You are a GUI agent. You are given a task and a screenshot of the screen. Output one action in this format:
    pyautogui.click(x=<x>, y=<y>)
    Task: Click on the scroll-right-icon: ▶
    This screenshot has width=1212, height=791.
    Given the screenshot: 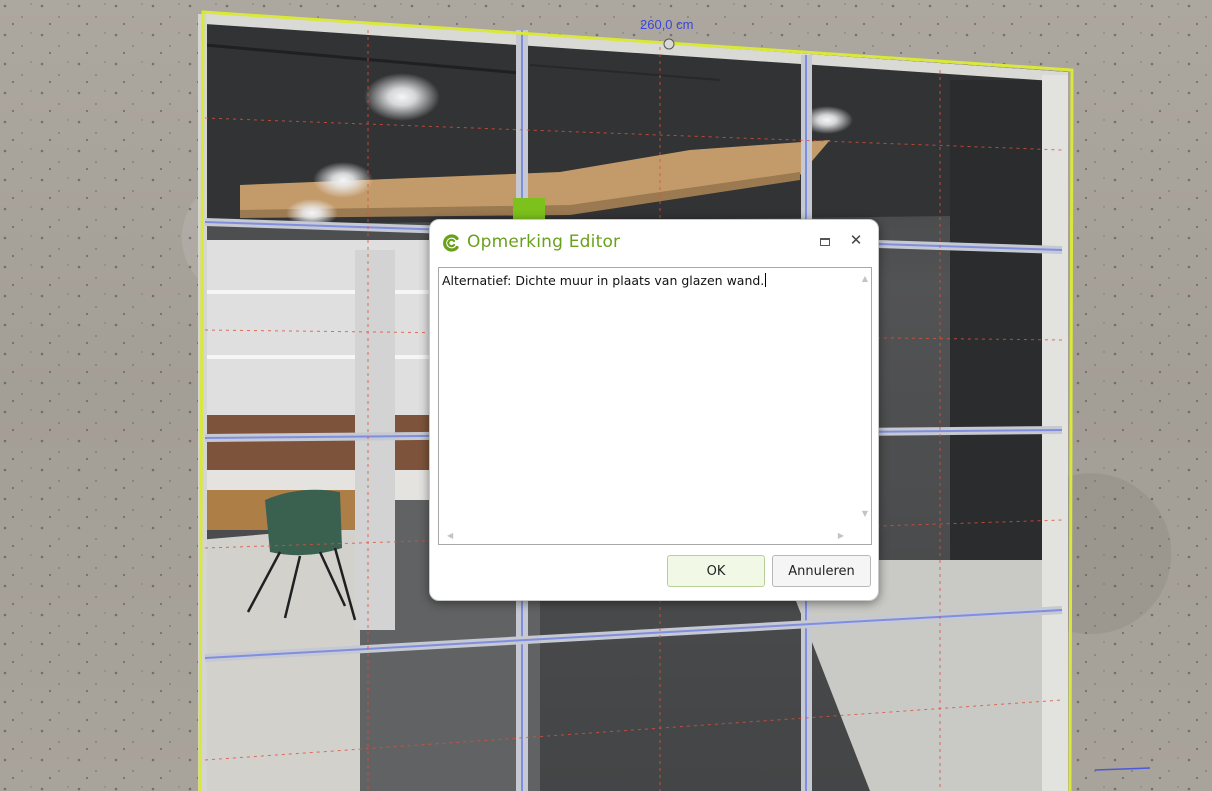 What is the action you would take?
    pyautogui.click(x=841, y=535)
    